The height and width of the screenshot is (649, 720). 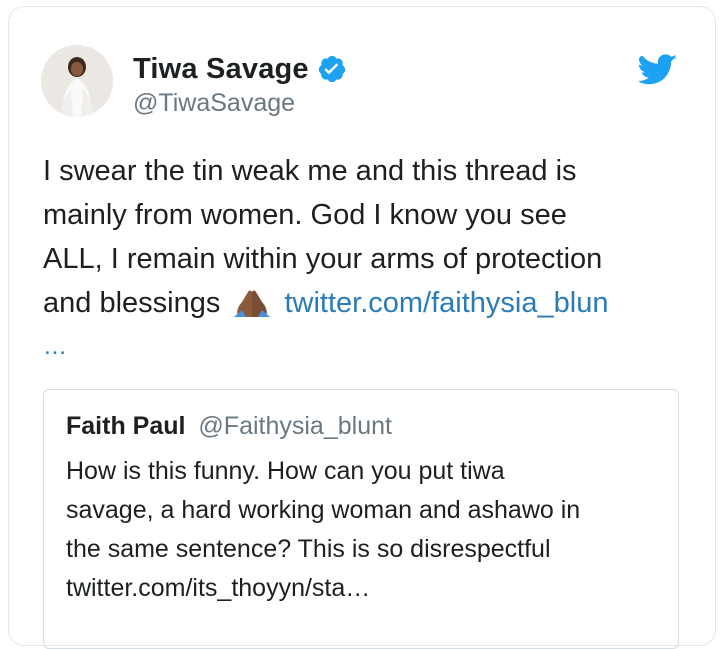 What do you see at coordinates (295, 426) in the screenshot?
I see `quoted-author-handle: @Faithysia_blunt` at bounding box center [295, 426].